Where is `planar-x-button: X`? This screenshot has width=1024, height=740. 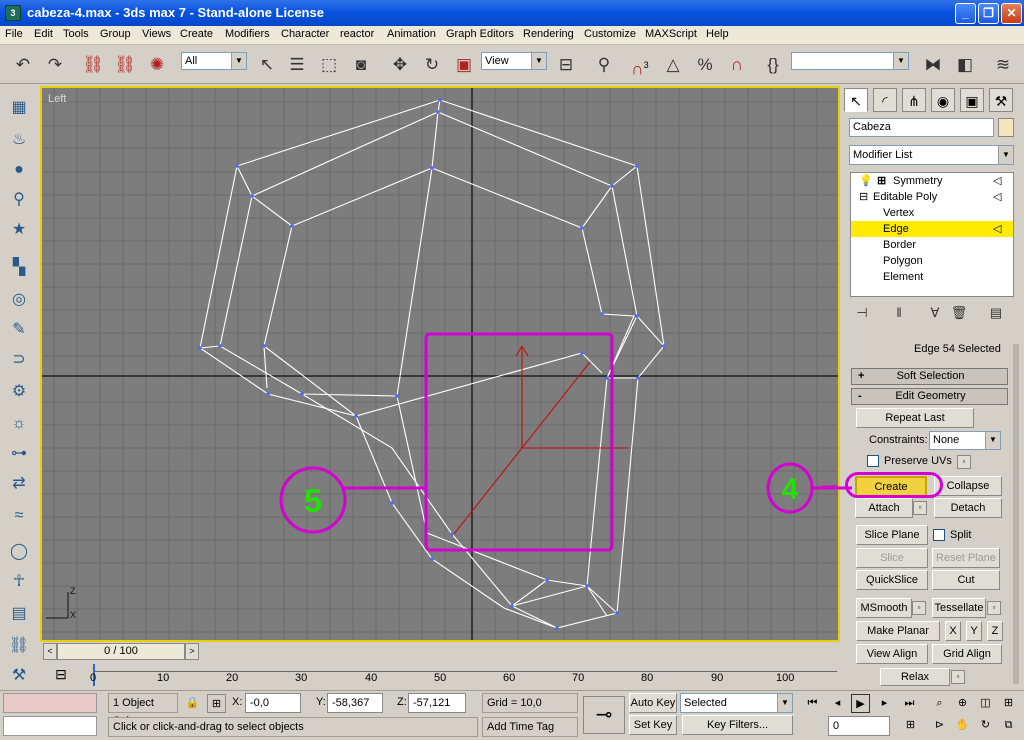 planar-x-button: X is located at coordinates (953, 631).